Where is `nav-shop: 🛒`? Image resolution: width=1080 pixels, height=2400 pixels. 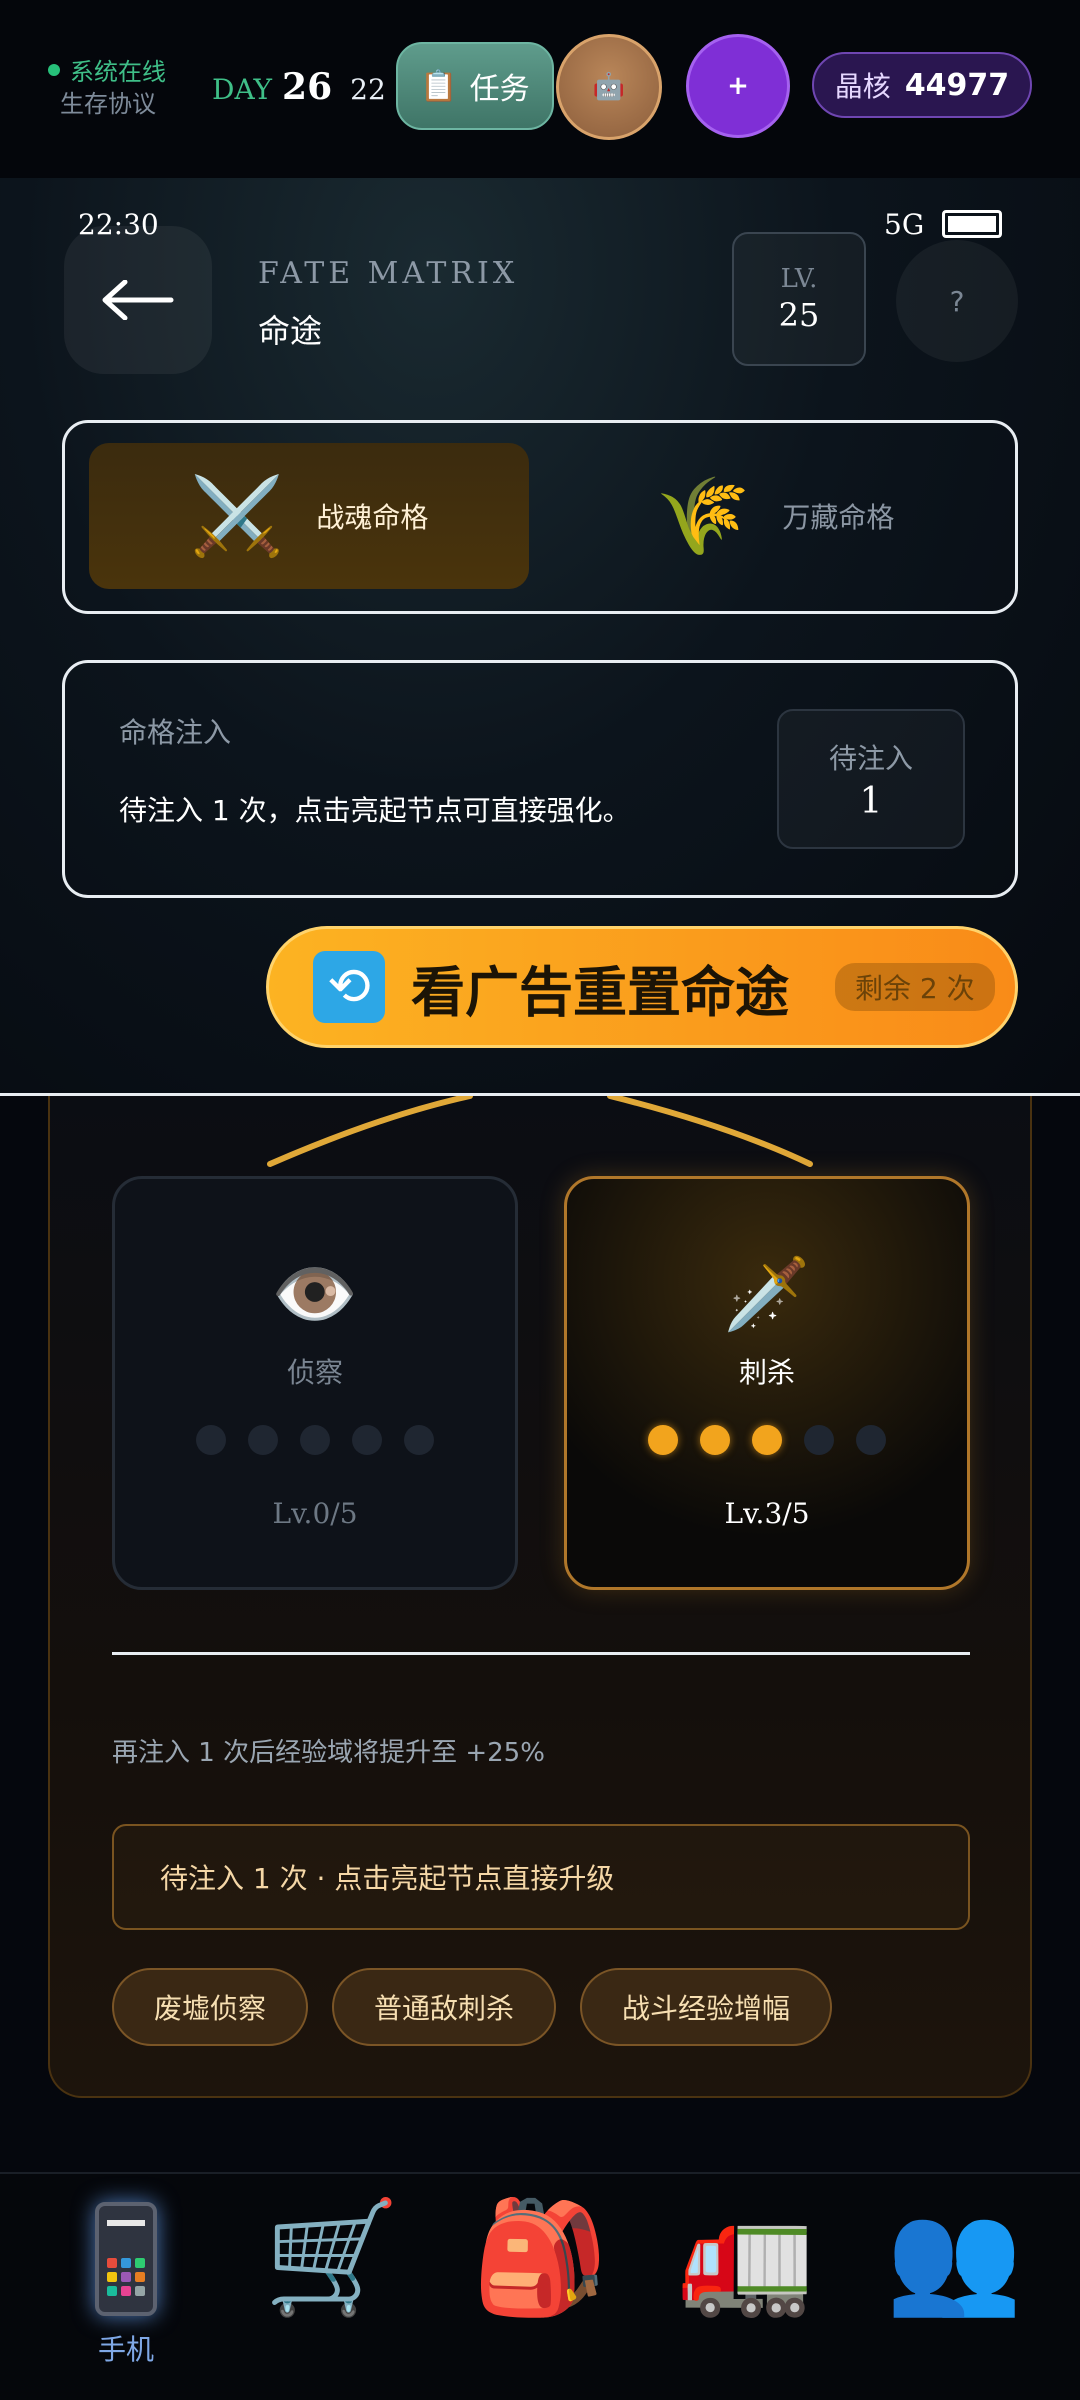
nav-shop: 🛒 is located at coordinates (332, 2257).